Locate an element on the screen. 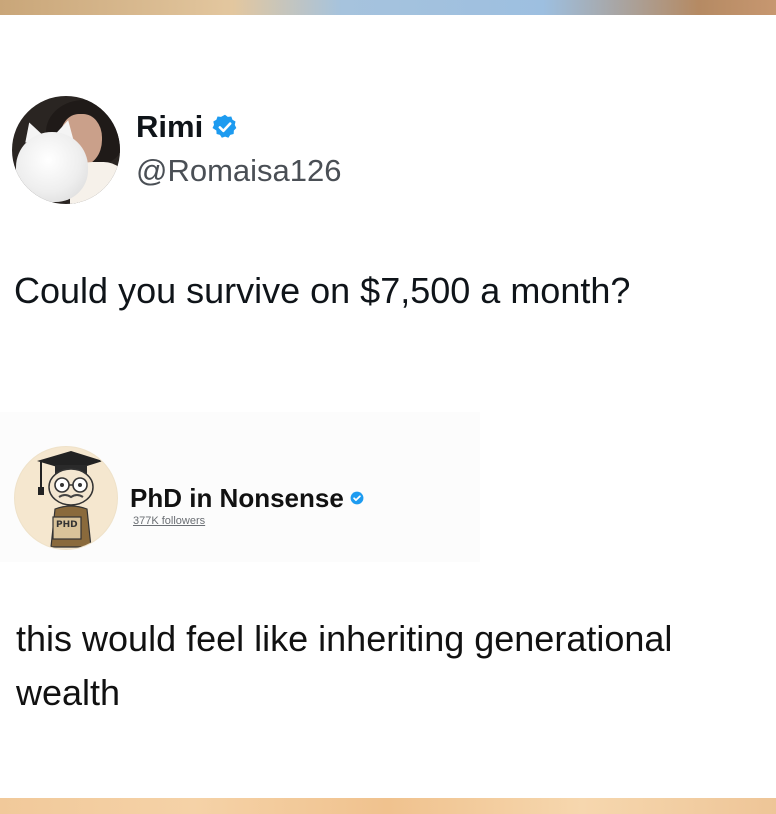  tweet-author-handle: @Romaisa126 is located at coordinates (239, 171).